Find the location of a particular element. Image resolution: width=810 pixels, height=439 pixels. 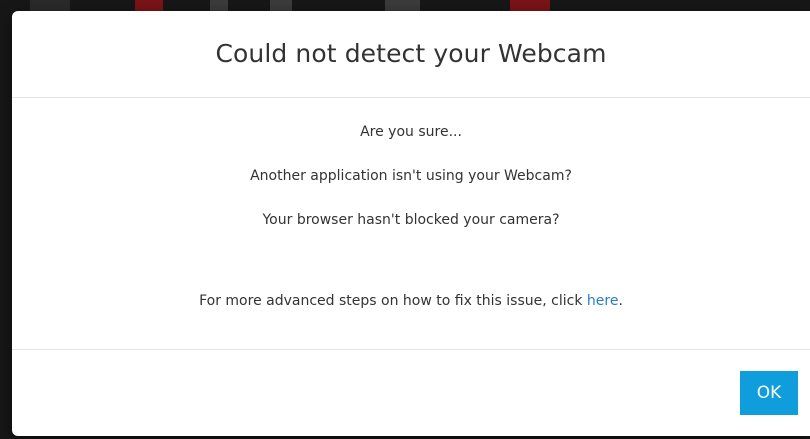

browser-blocked-text: Your browser hasn't blocked your camera? is located at coordinates (411, 220).